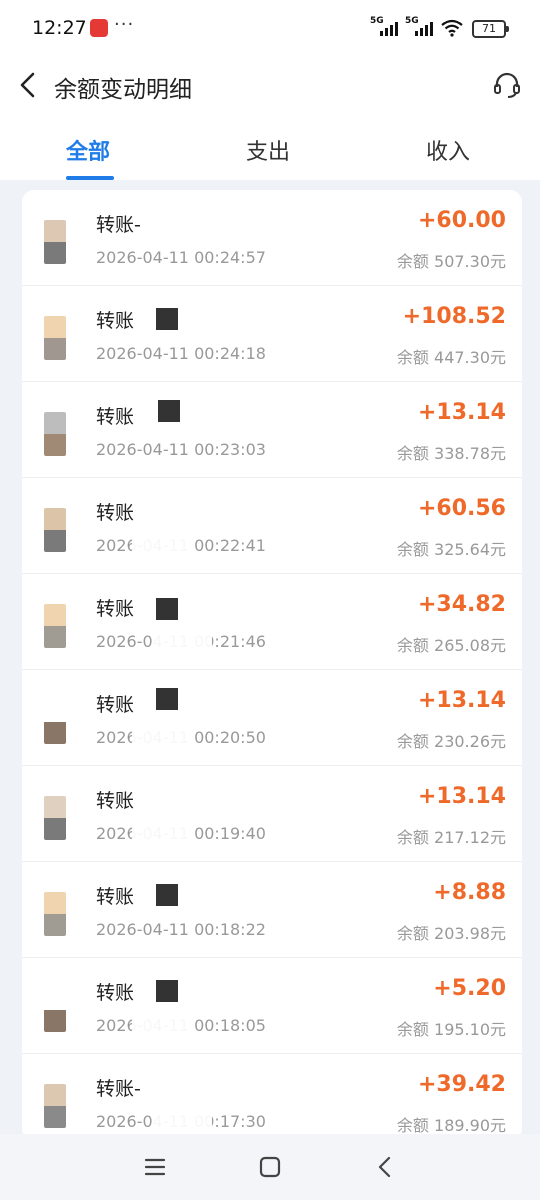  I want to click on home-icon, so click(270, 1167).